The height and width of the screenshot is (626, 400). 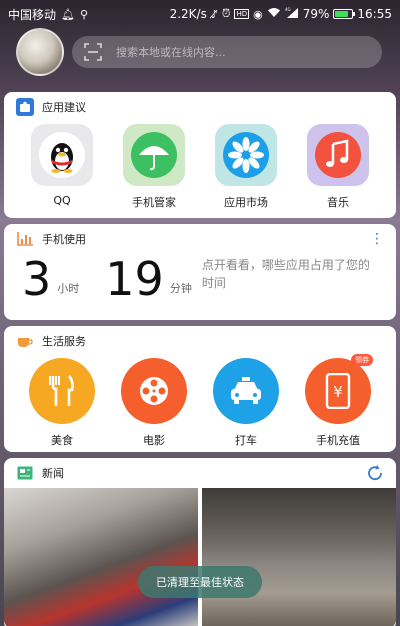 I want to click on wifi-icon, so click(x=274, y=14).